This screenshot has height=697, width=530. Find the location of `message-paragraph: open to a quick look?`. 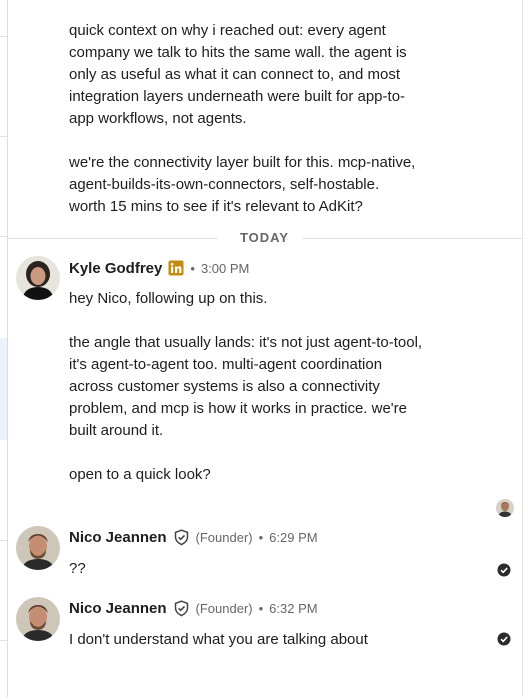

message-paragraph: open to a quick look? is located at coordinates (140, 474).